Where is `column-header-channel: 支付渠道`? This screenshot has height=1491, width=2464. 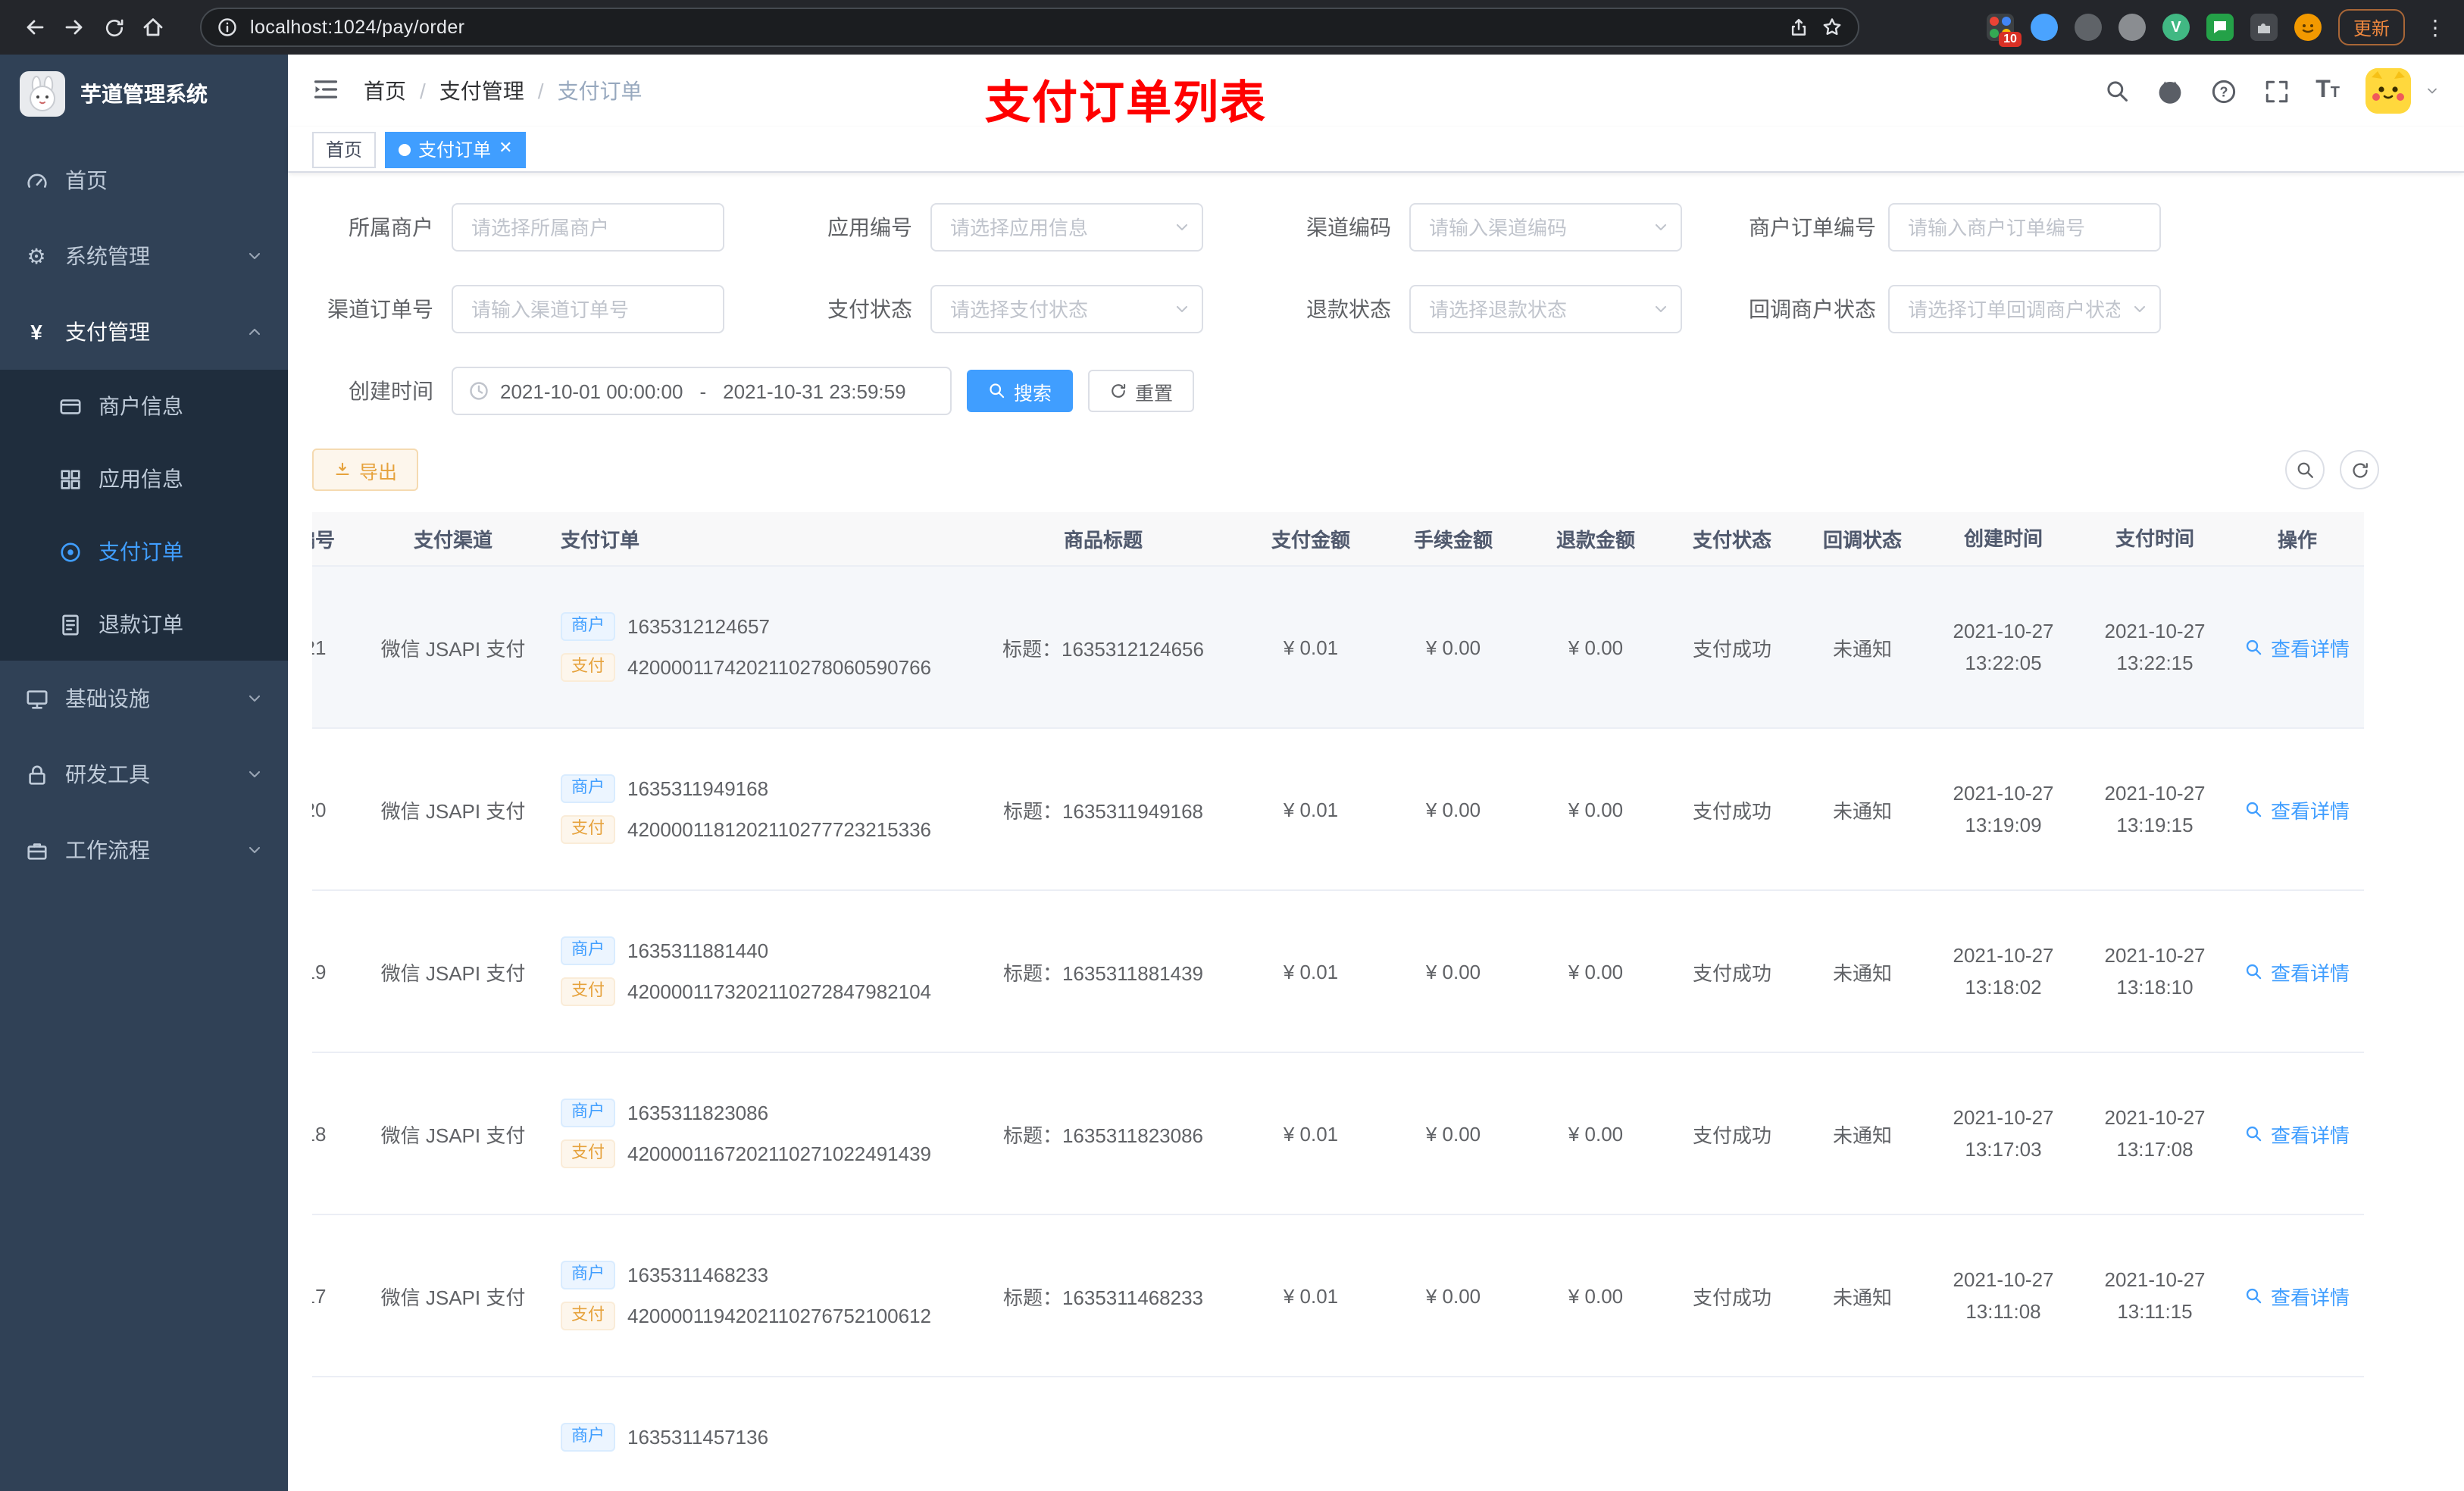
column-header-channel: 支付渠道 is located at coordinates (452, 540).